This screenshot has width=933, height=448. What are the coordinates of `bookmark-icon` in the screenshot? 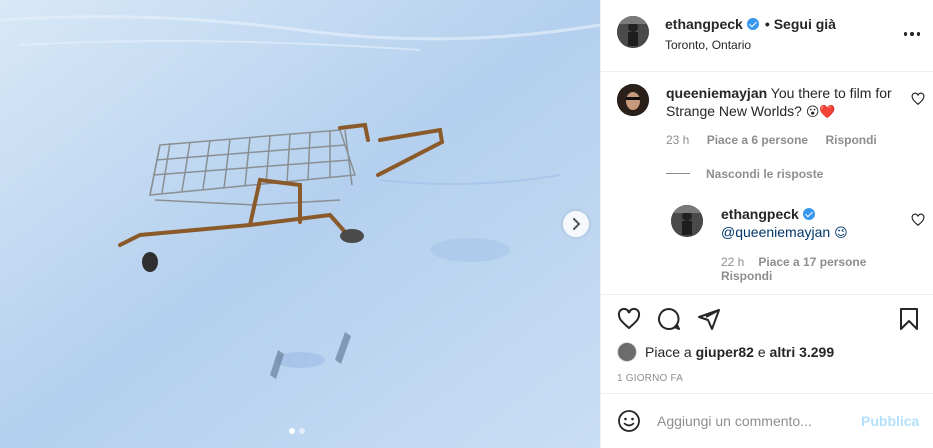 It's located at (909, 319).